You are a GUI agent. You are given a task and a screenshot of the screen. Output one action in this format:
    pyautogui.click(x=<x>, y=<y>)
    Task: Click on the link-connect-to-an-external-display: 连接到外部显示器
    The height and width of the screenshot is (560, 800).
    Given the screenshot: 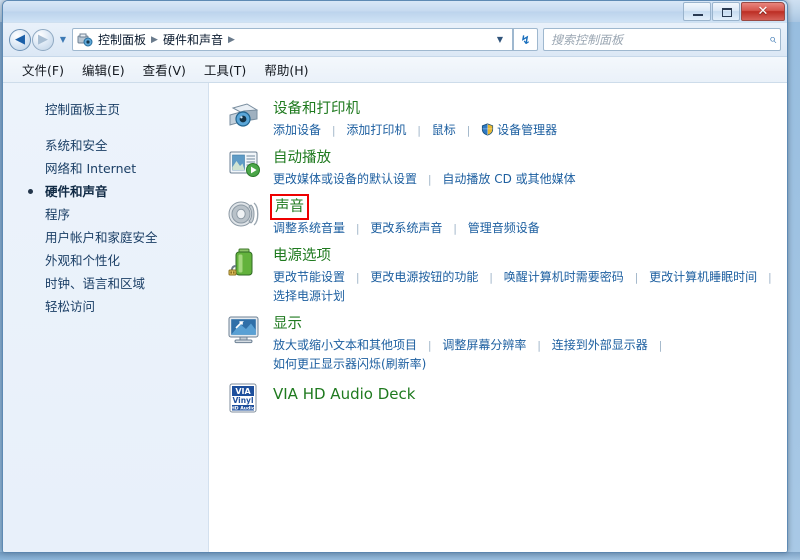 What is the action you would take?
    pyautogui.click(x=600, y=345)
    